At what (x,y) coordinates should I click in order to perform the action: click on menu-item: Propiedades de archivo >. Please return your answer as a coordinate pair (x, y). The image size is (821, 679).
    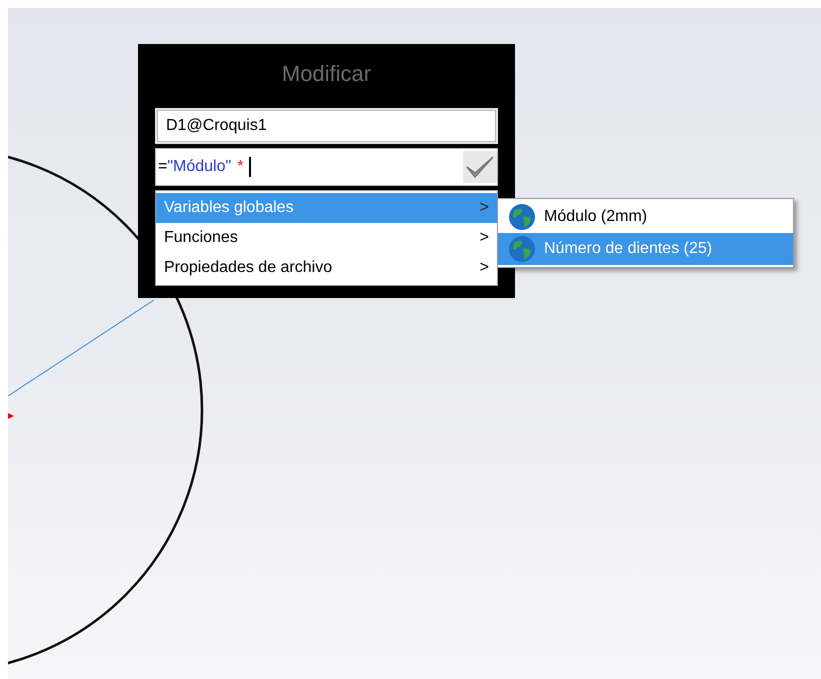
    Looking at the image, I should click on (326, 268).